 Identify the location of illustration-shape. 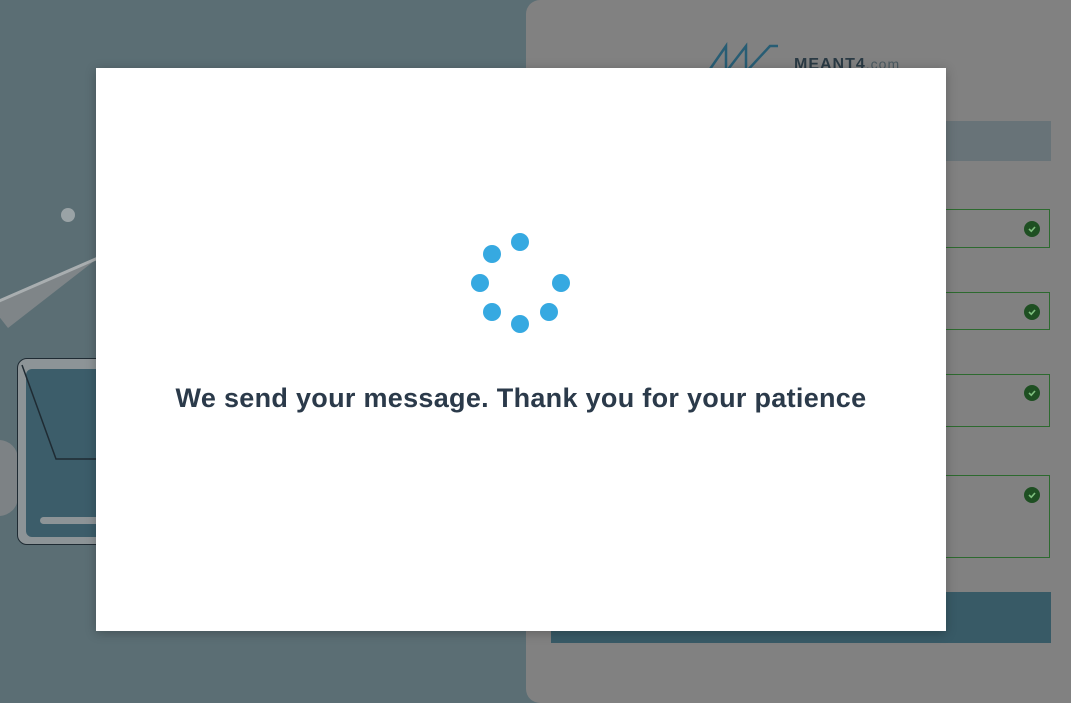
(9, 478).